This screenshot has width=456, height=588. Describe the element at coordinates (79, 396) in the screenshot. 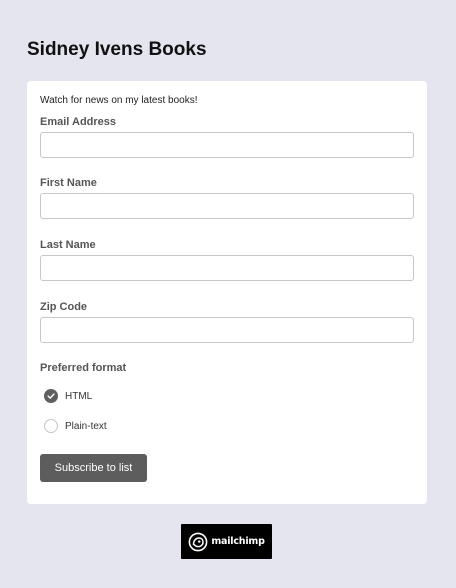

I see `format-option-html-label: HTML` at that location.